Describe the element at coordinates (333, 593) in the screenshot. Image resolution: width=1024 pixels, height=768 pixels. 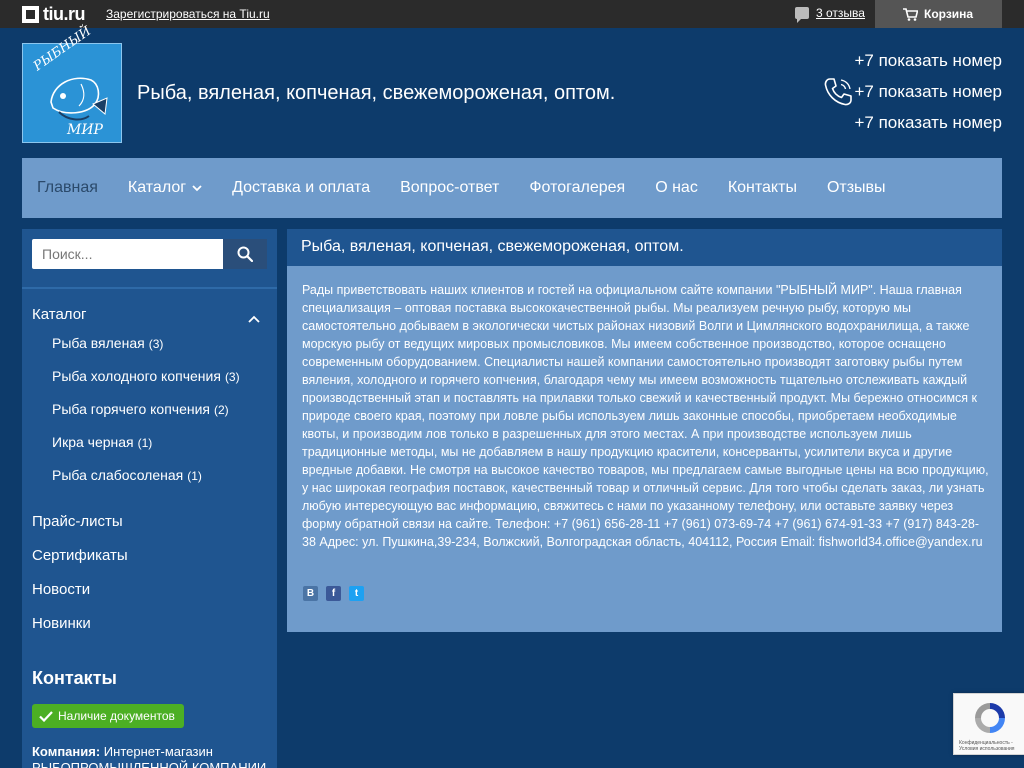
I see `facebook-icon: f` at that location.